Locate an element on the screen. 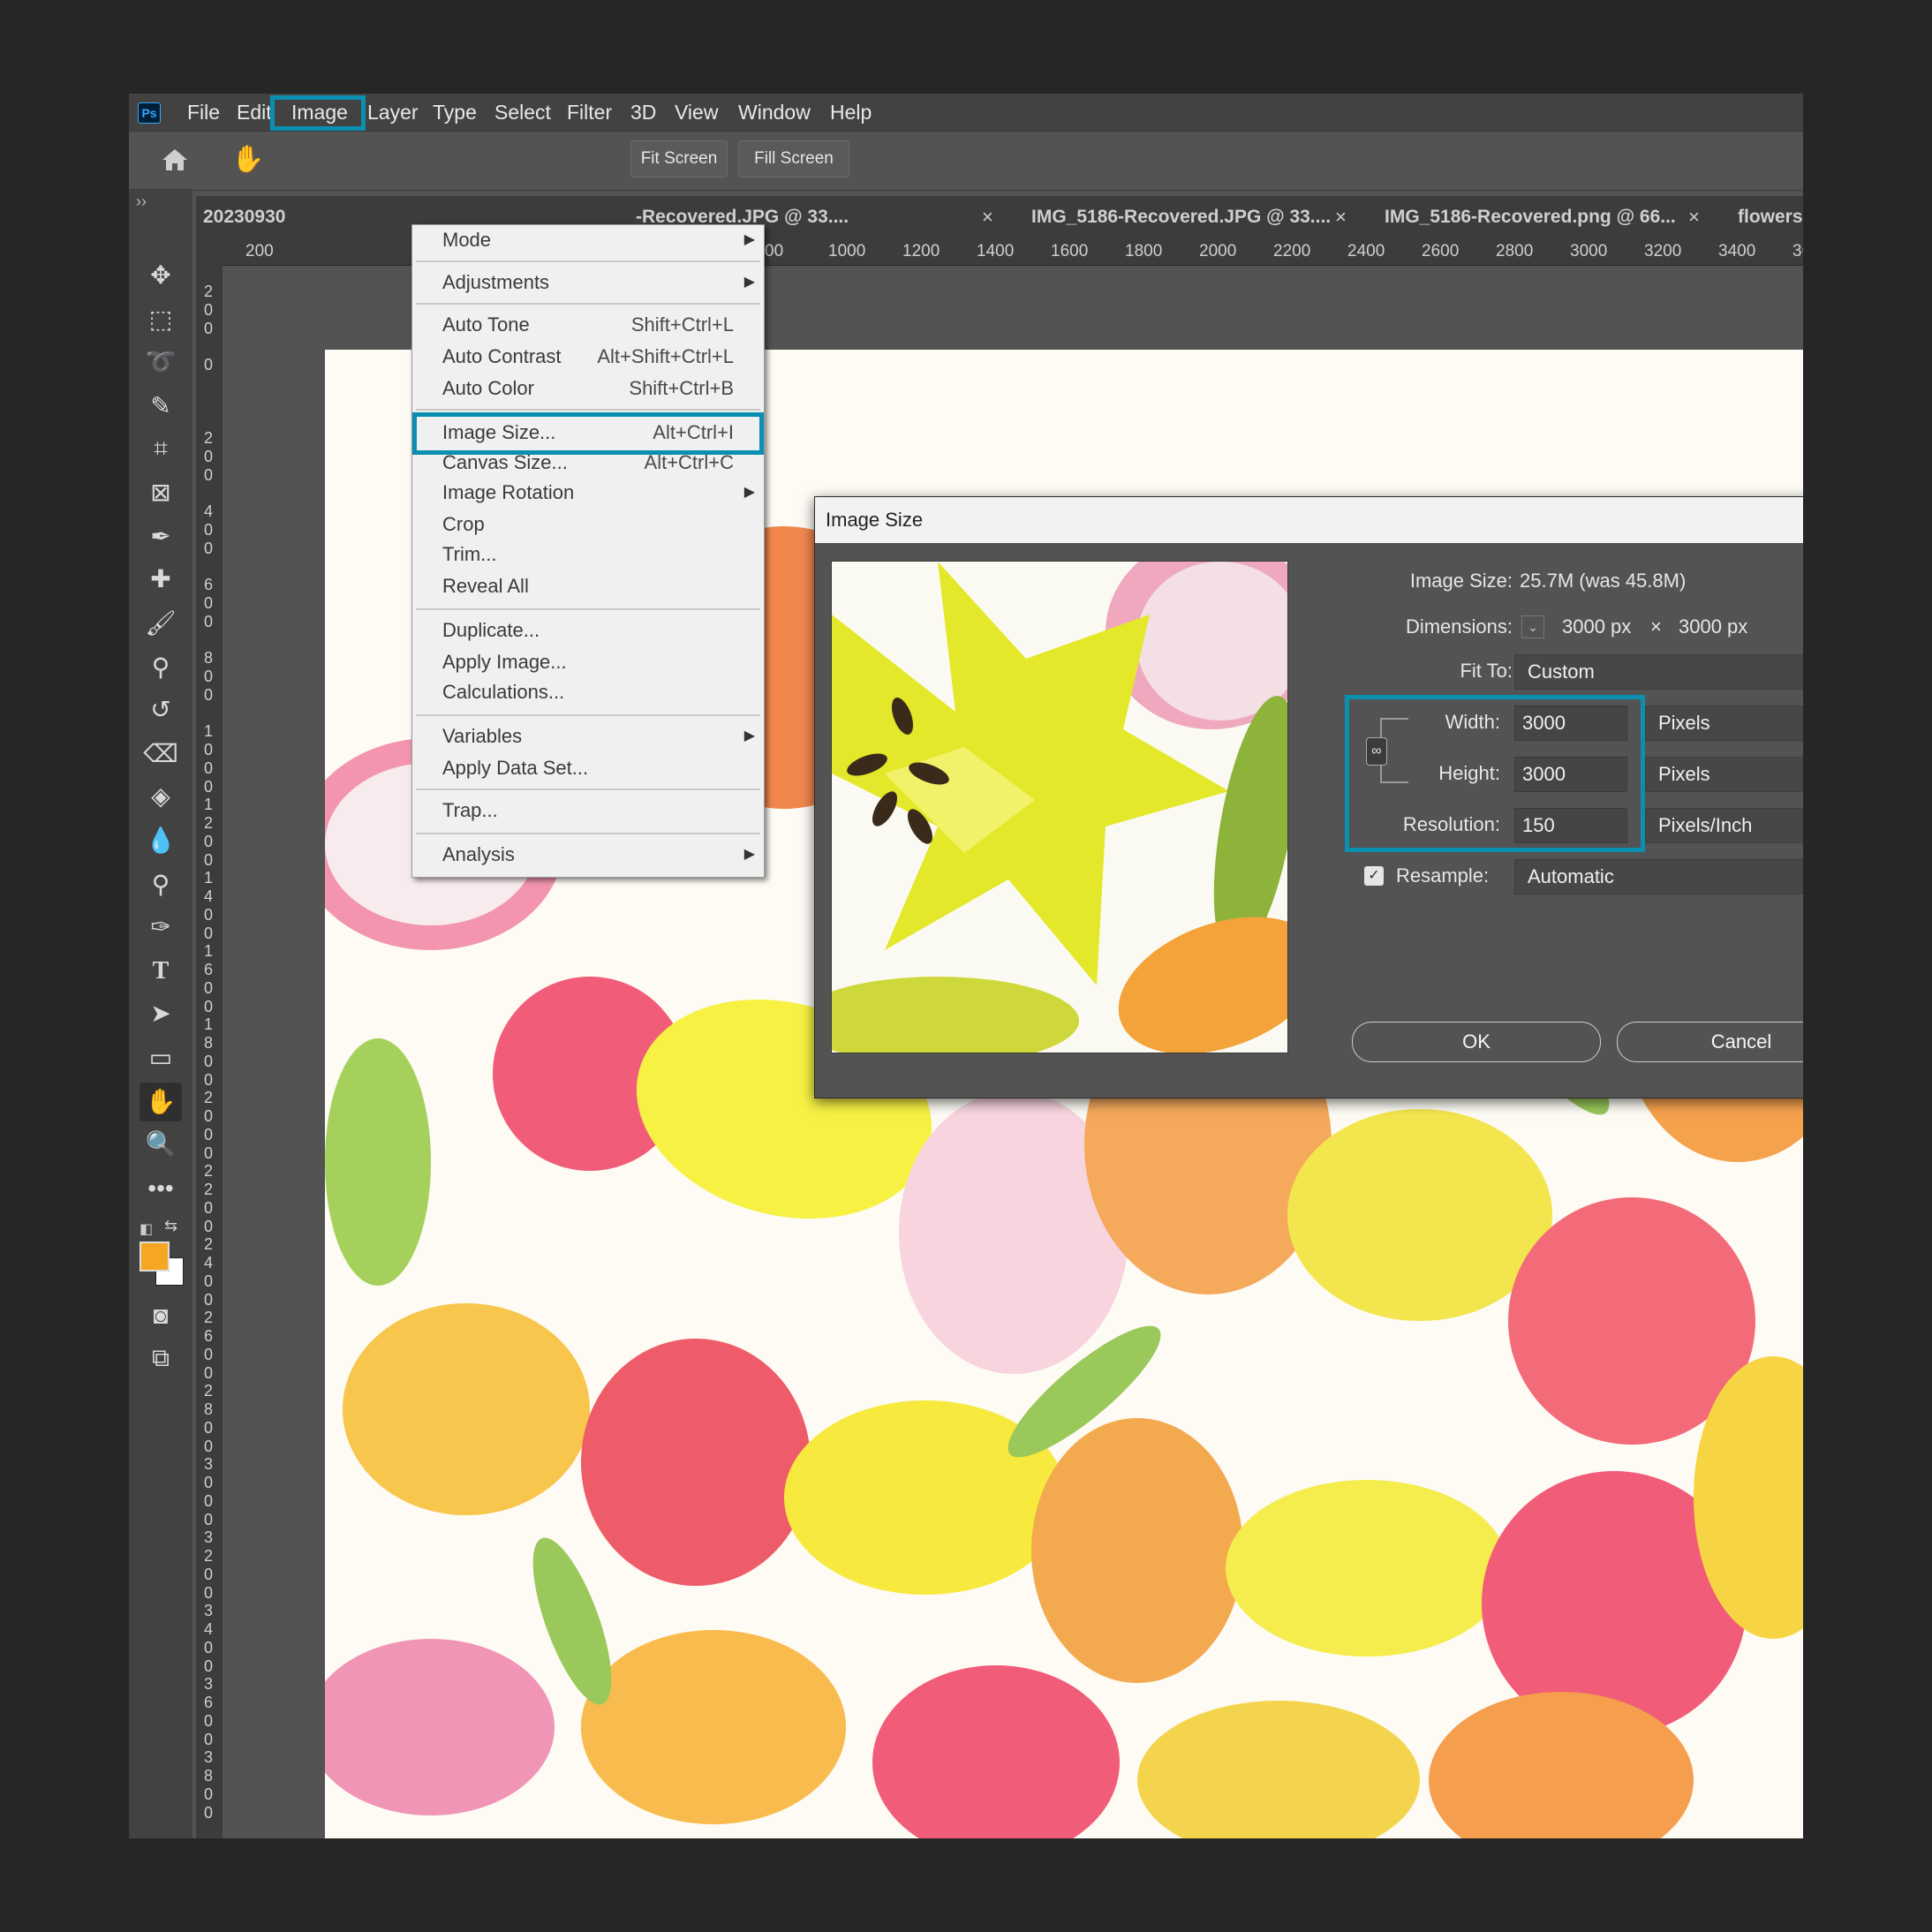 Image resolution: width=1932 pixels, height=1932 pixels. fit-screen-button: Fit Screen is located at coordinates (679, 158).